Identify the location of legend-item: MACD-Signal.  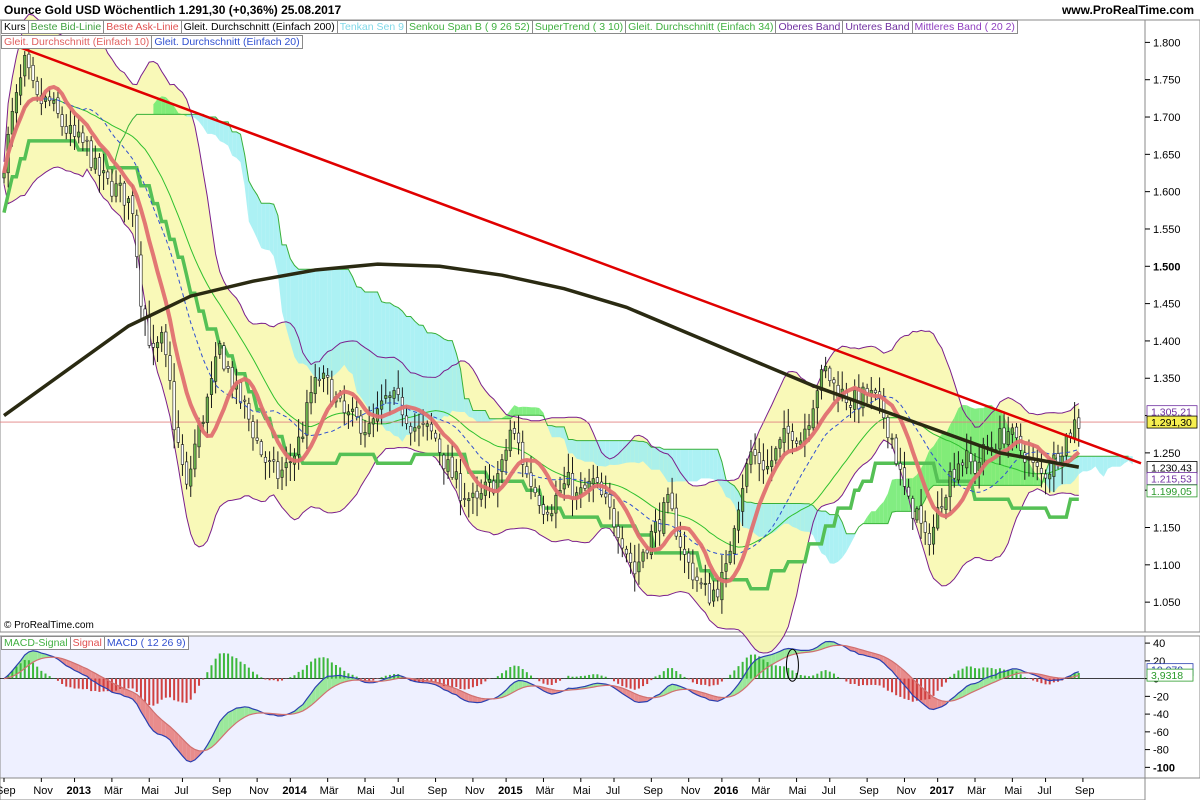
(36, 643).